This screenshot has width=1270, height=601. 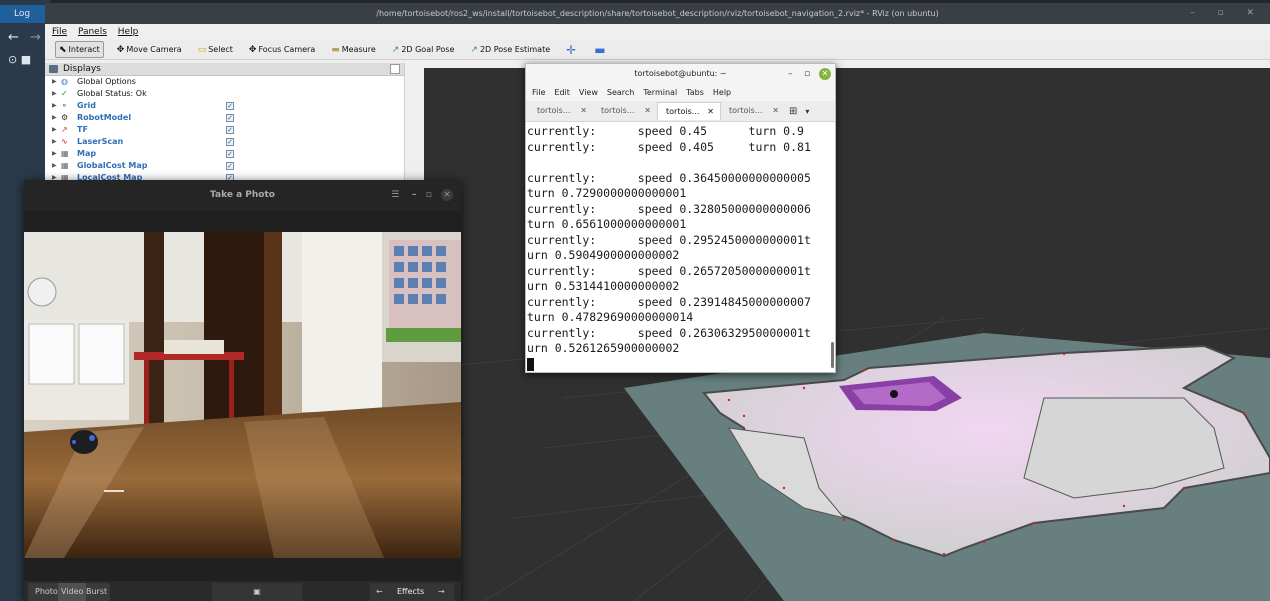 I want to click on move-camera-tool-button: ✥ Move Camera, so click(x=149, y=49).